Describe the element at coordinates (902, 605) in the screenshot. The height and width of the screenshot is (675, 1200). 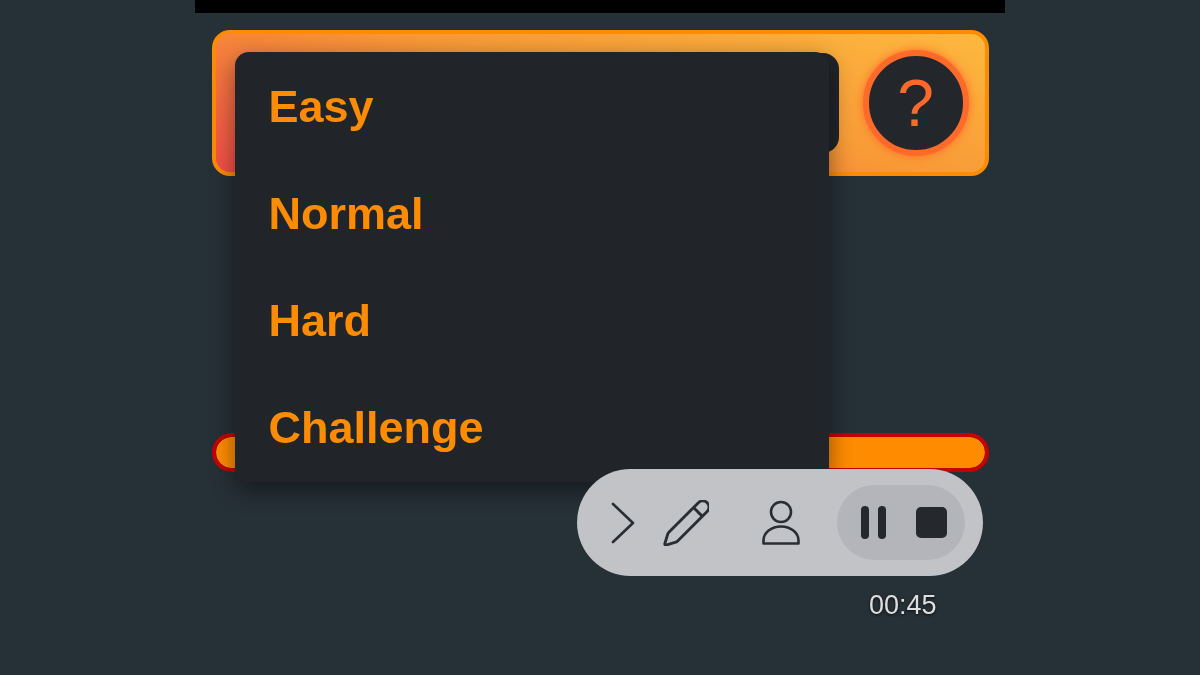
I see `timer-text: 00:45` at that location.